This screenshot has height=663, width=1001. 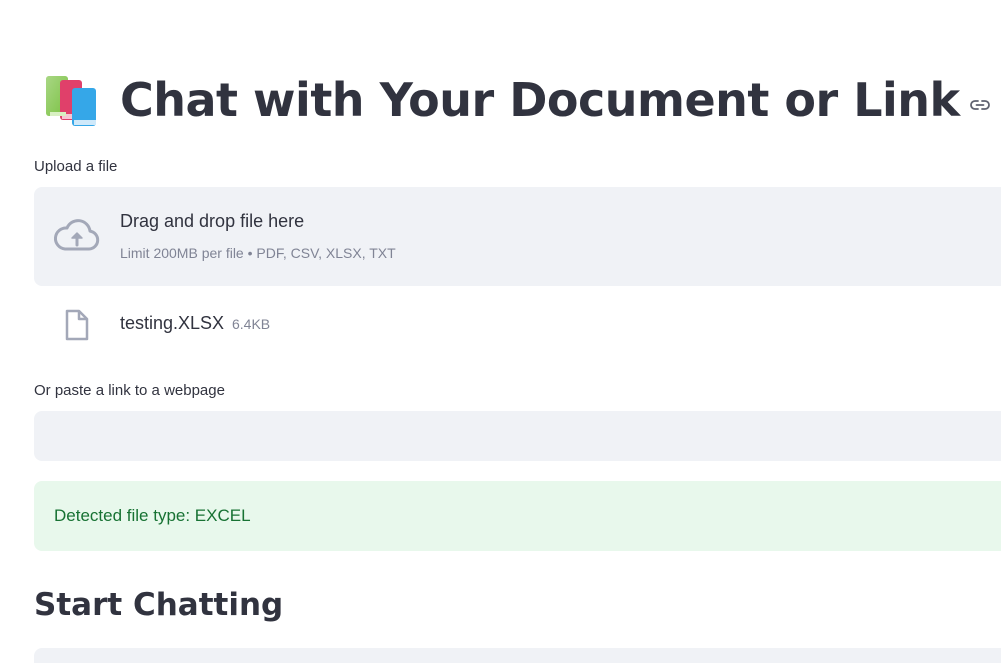 What do you see at coordinates (540, 100) in the screenshot?
I see `page-title: Chat with Your Document or Link` at bounding box center [540, 100].